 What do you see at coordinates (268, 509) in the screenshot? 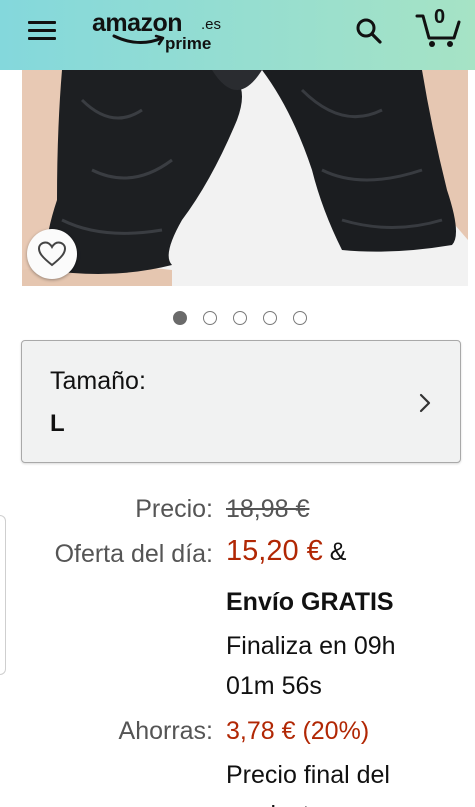
I see `list-price: 18,98 €` at bounding box center [268, 509].